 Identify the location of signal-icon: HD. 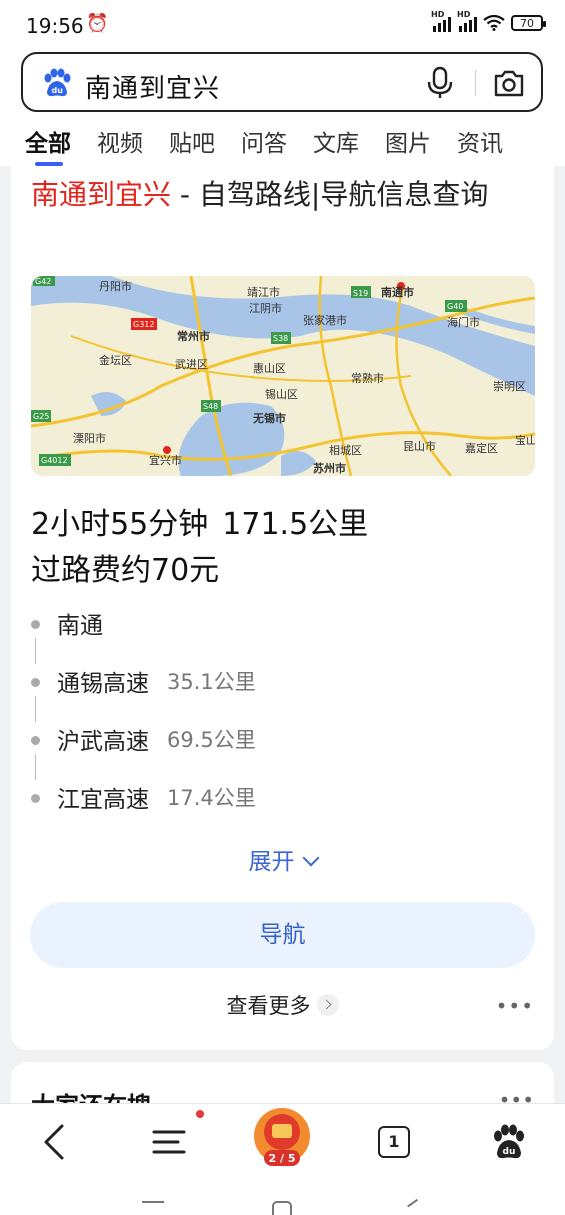
(441, 21).